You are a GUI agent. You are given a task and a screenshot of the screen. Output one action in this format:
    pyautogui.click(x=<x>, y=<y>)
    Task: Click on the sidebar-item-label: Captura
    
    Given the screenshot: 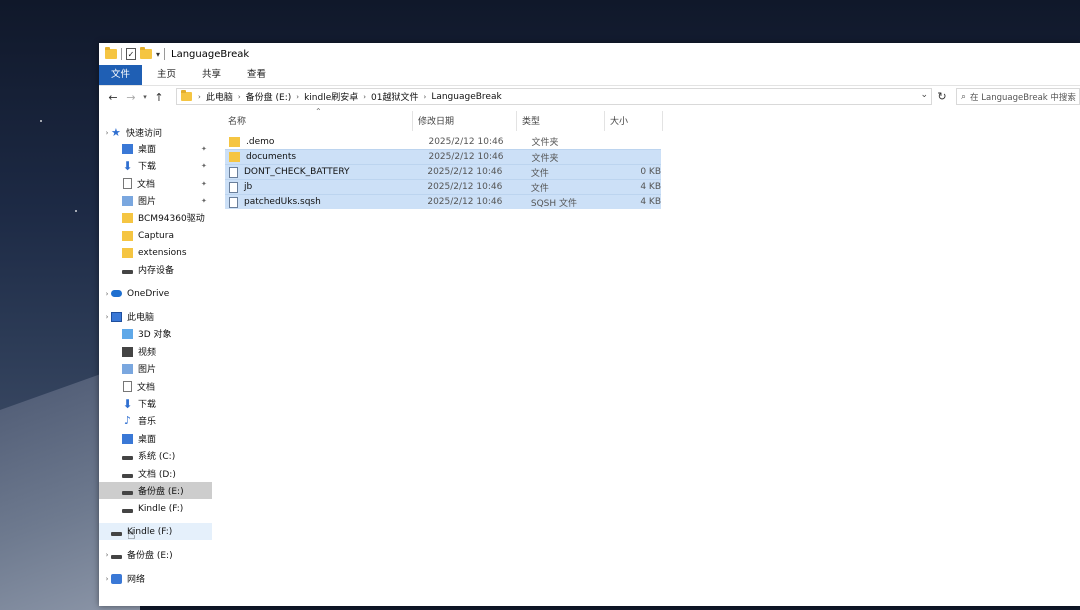 What is the action you would take?
    pyautogui.click(x=156, y=235)
    